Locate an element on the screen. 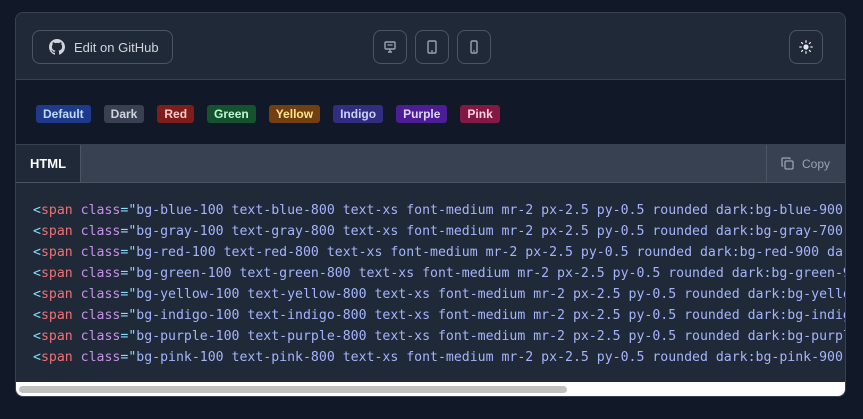 The height and width of the screenshot is (419, 863). tab-html: HTML is located at coordinates (48, 163).